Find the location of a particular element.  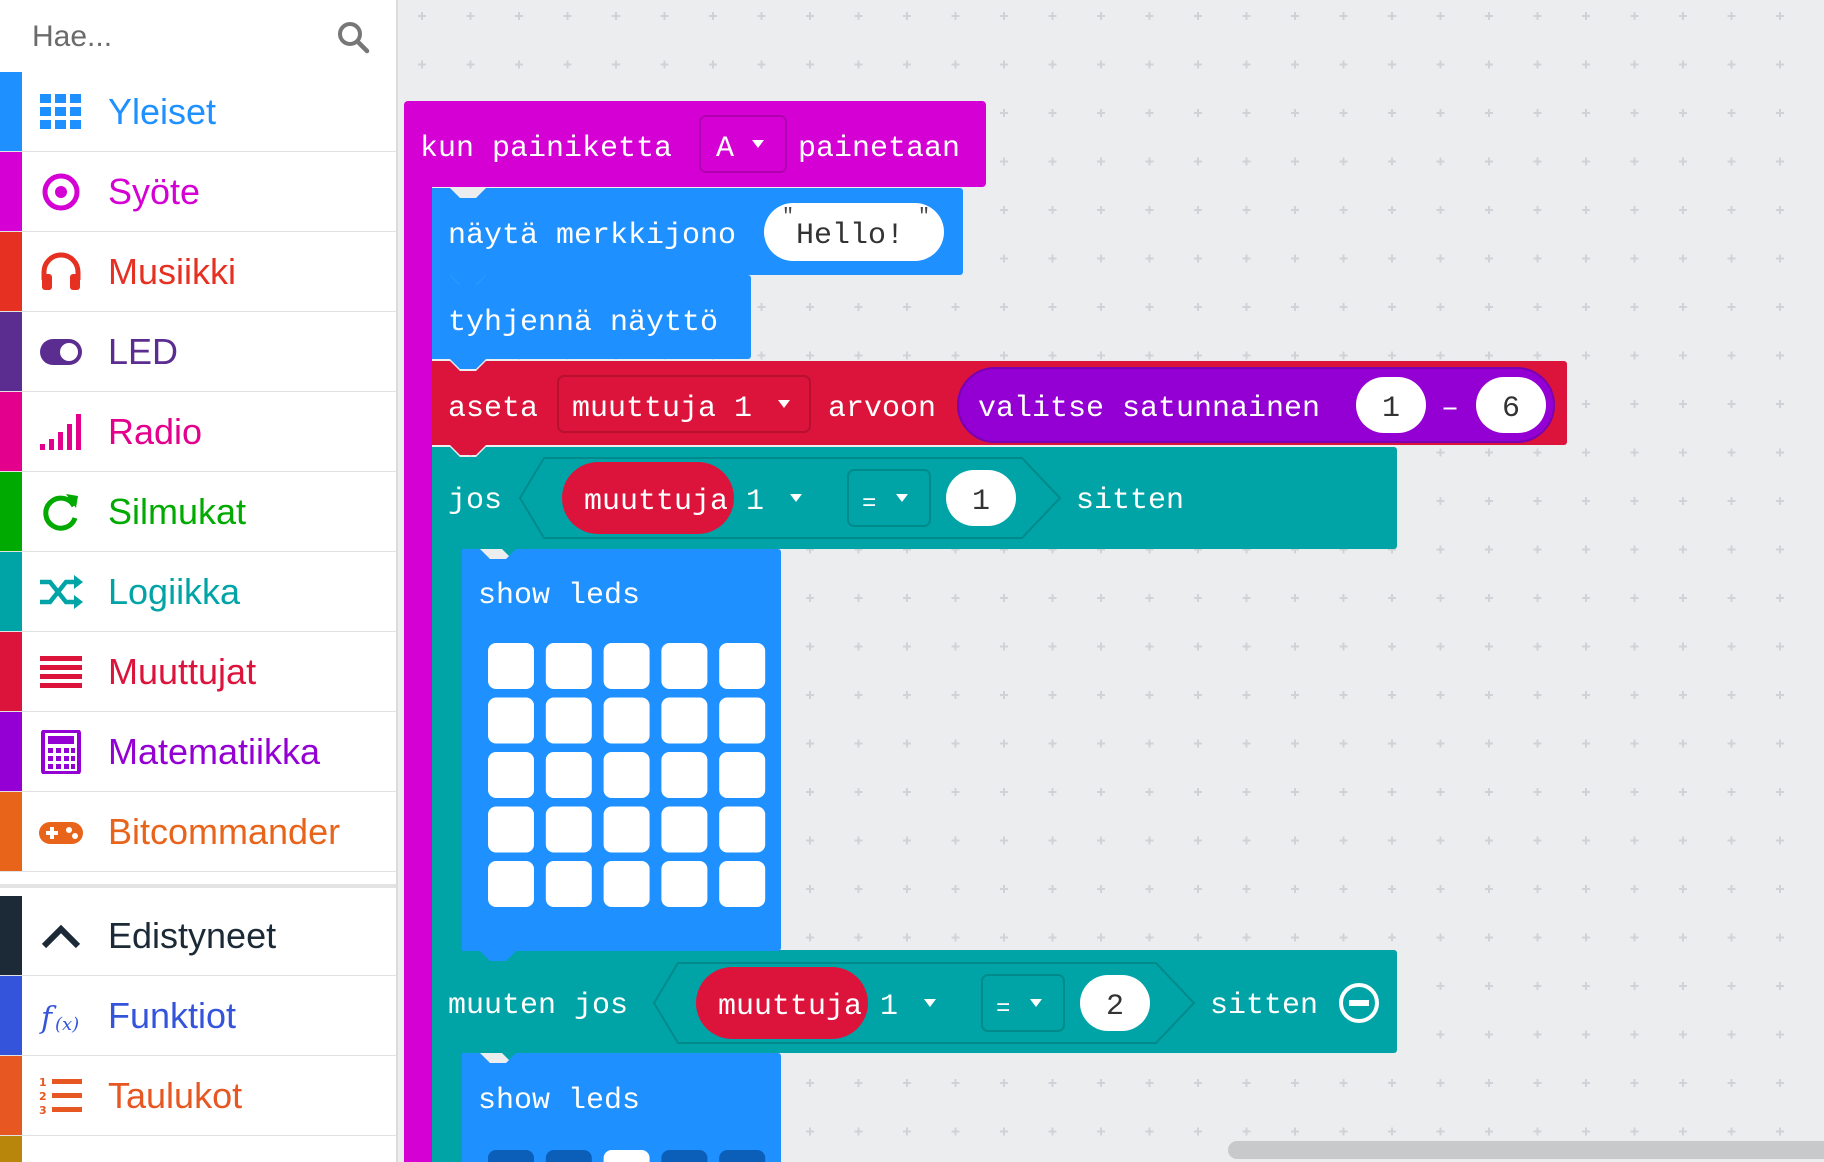

category-radio: Radio is located at coordinates (198, 432).